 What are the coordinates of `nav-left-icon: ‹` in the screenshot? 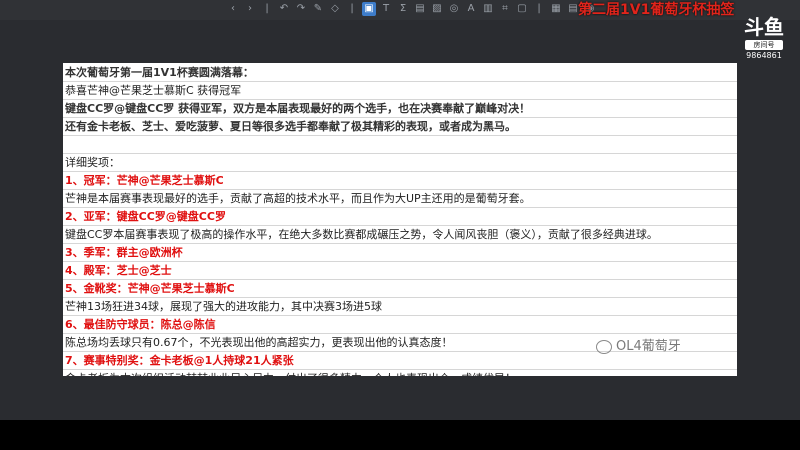 It's located at (233, 9).